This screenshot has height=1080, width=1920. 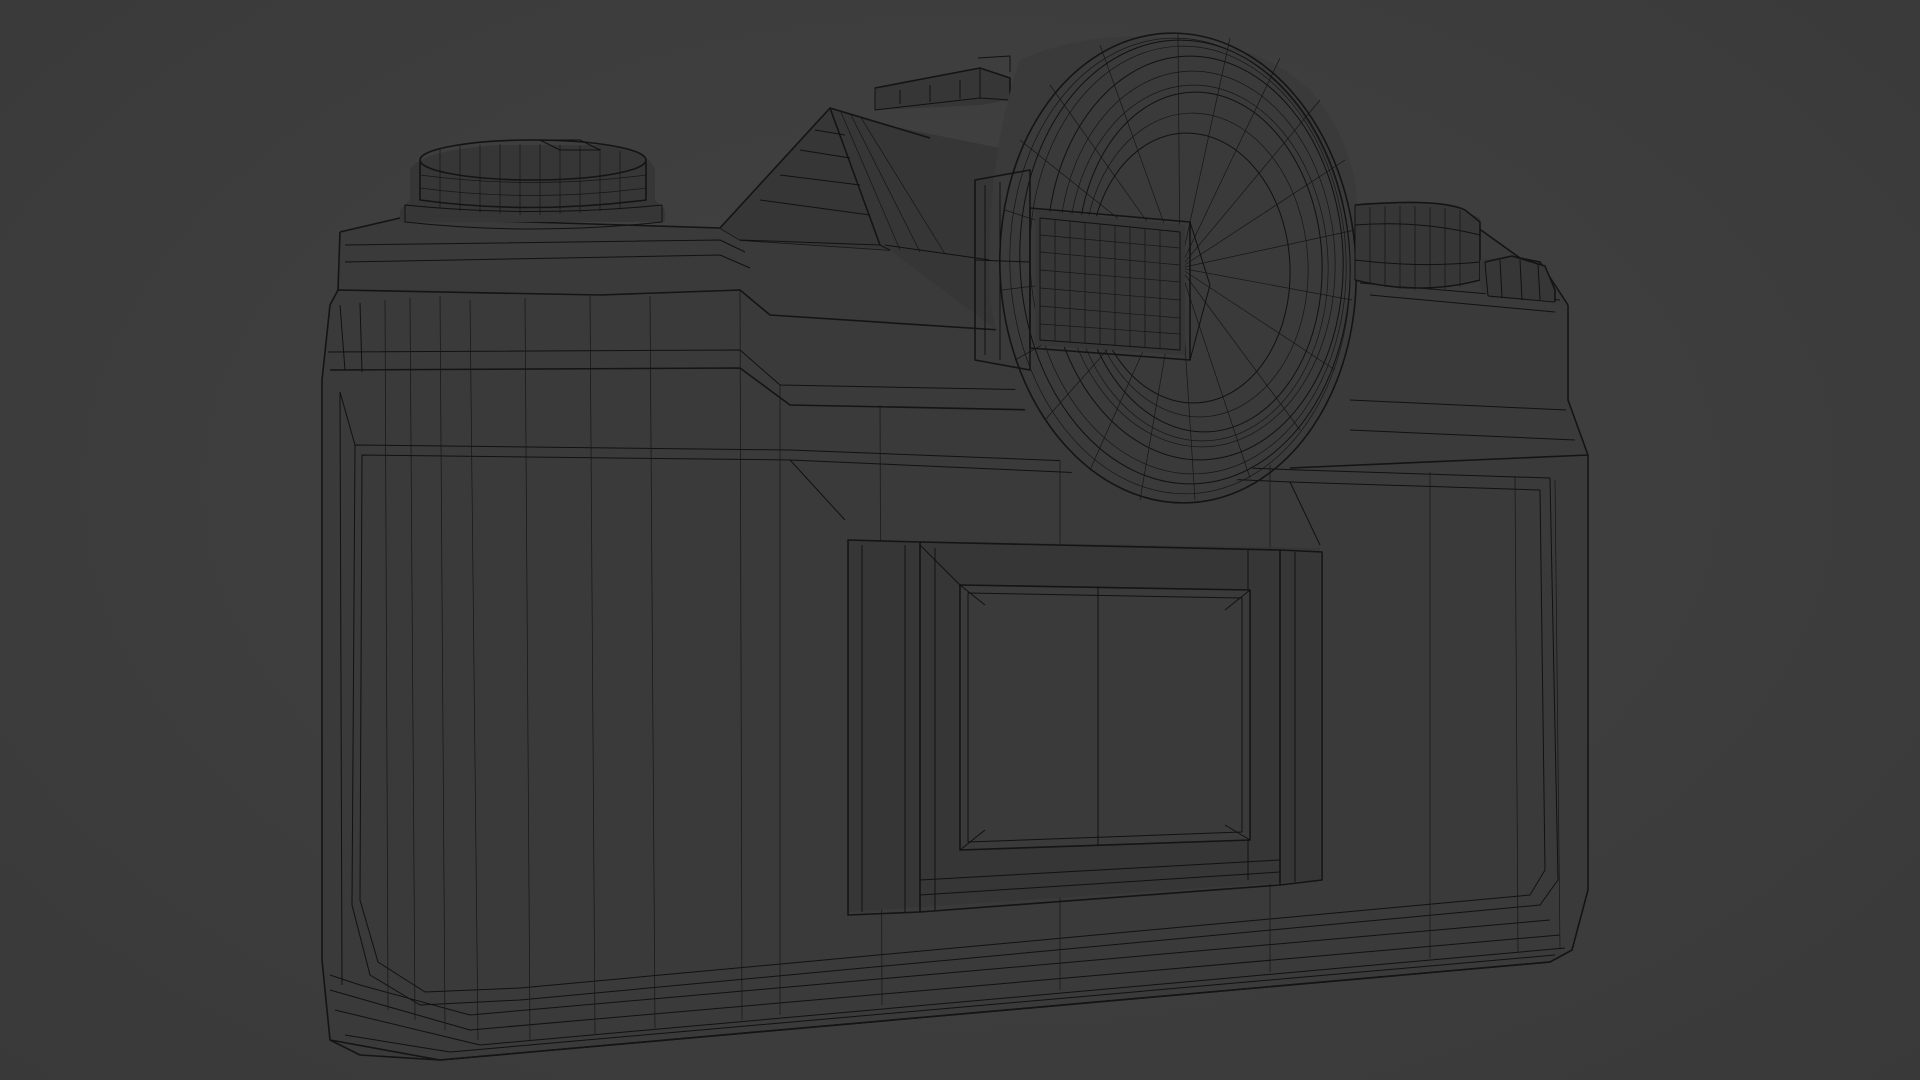 What do you see at coordinates (1518, 279) in the screenshot?
I see `advance-lever` at bounding box center [1518, 279].